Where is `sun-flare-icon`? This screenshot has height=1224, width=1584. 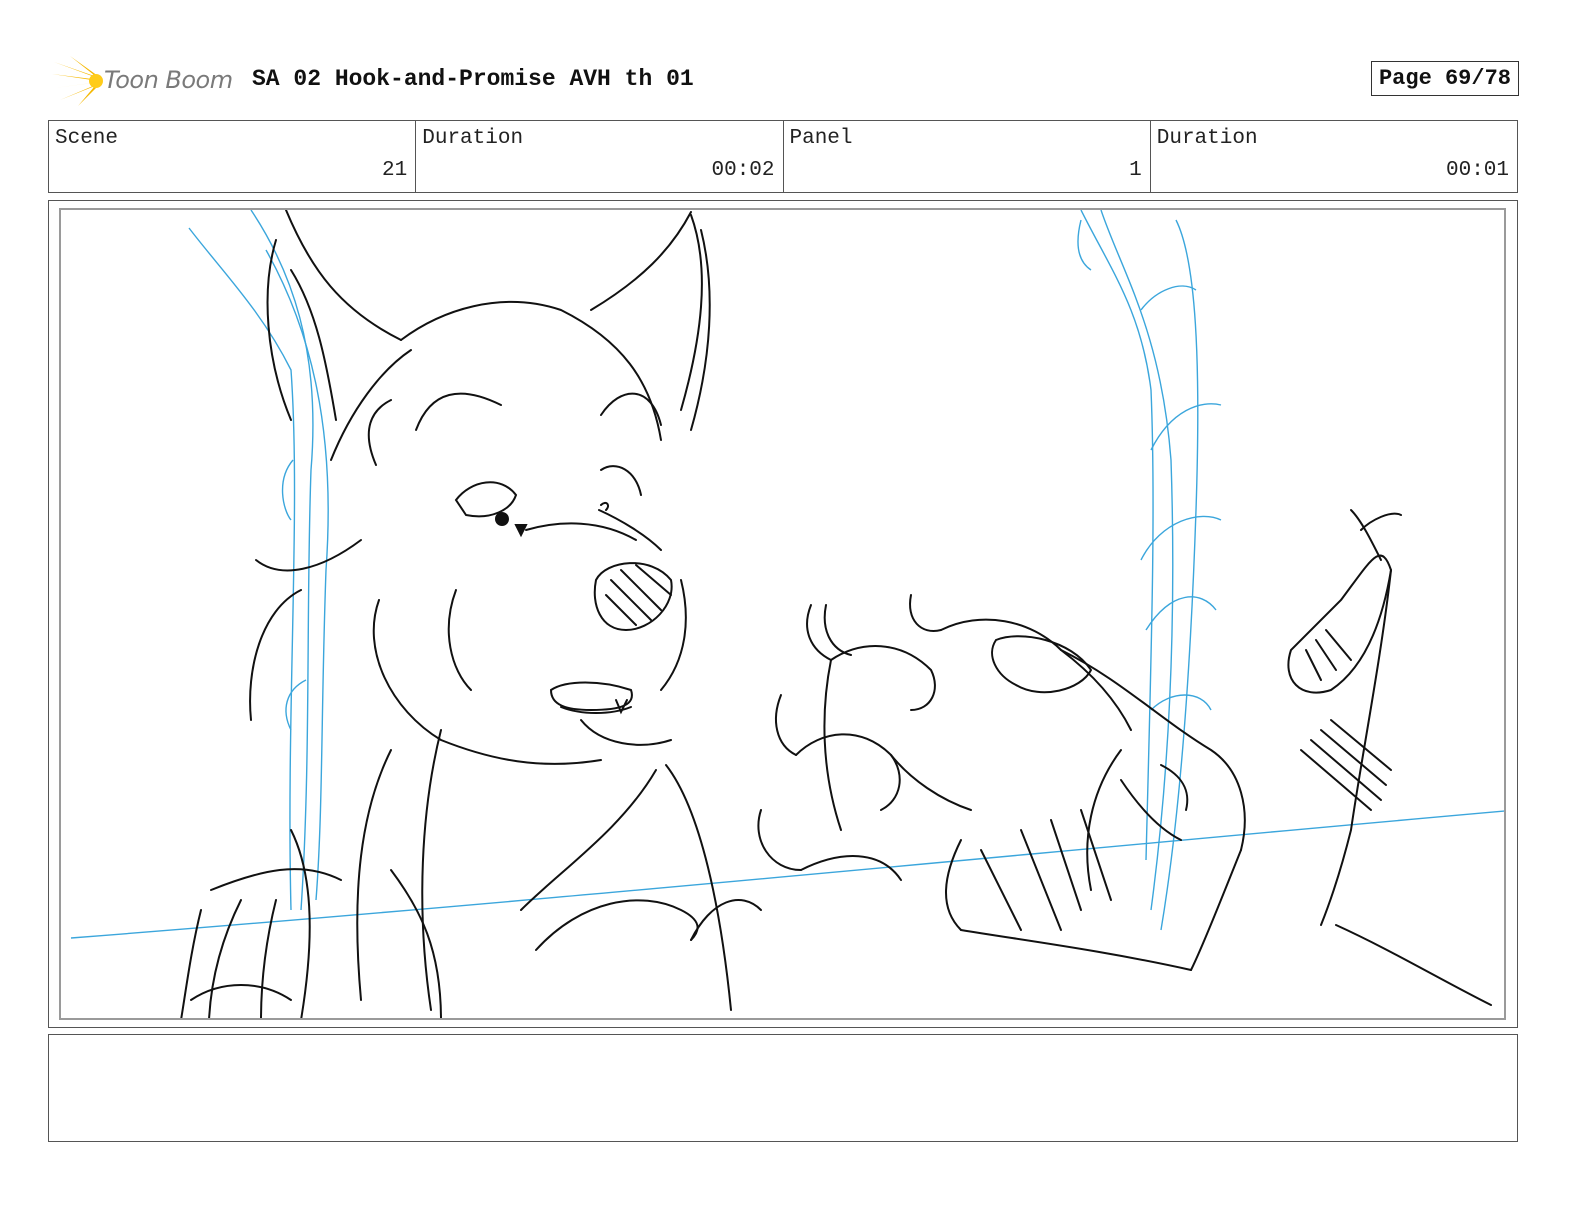 sun-flare-icon is located at coordinates (77, 81).